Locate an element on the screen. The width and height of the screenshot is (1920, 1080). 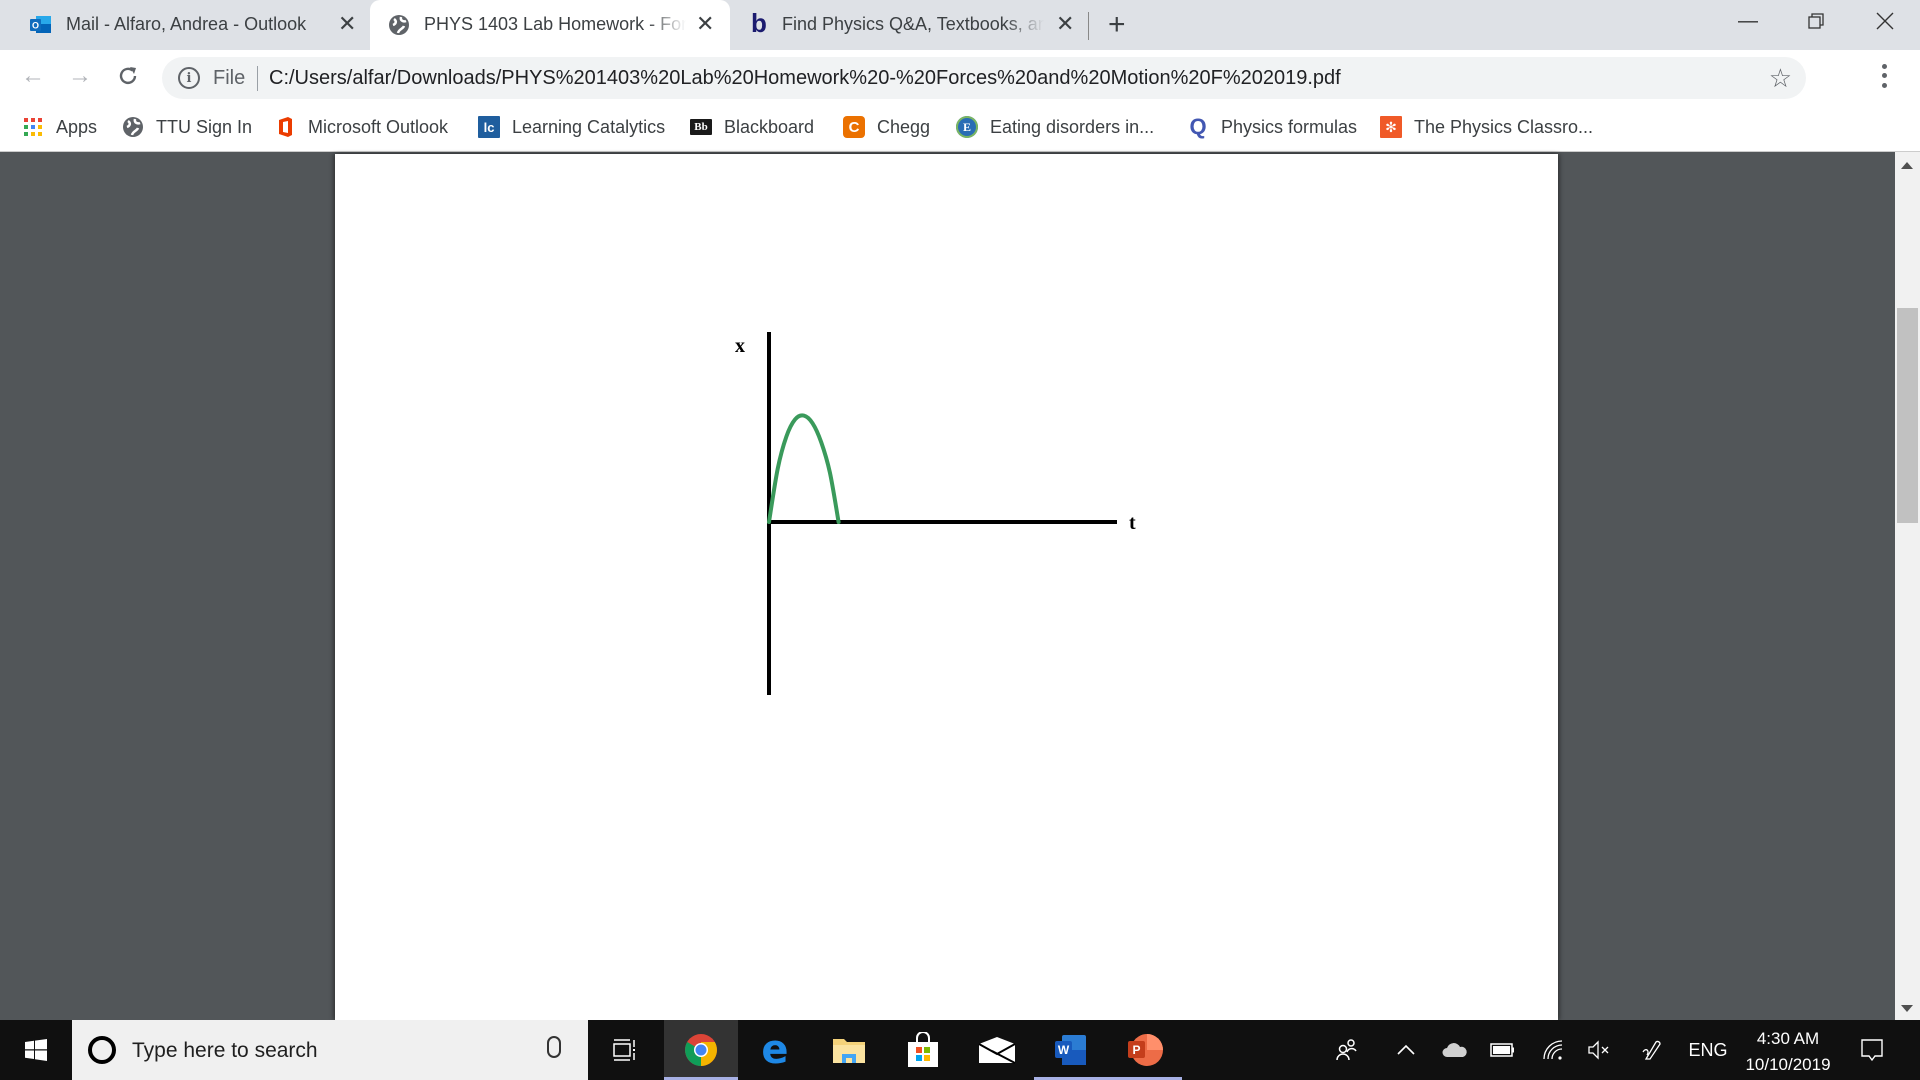
series-line is located at coordinates (804, 468).